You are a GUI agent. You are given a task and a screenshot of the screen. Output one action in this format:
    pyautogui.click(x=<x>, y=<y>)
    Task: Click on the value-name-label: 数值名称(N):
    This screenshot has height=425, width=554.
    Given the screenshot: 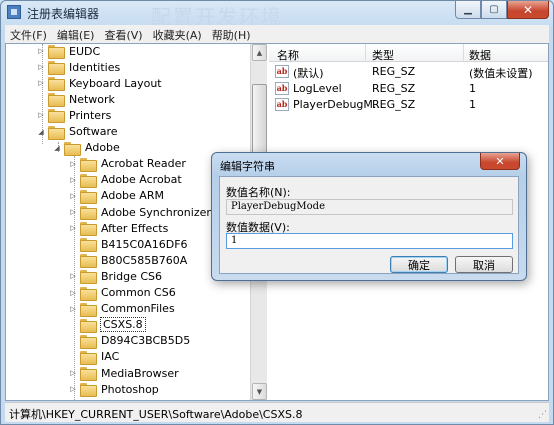 What is the action you would take?
    pyautogui.click(x=258, y=192)
    